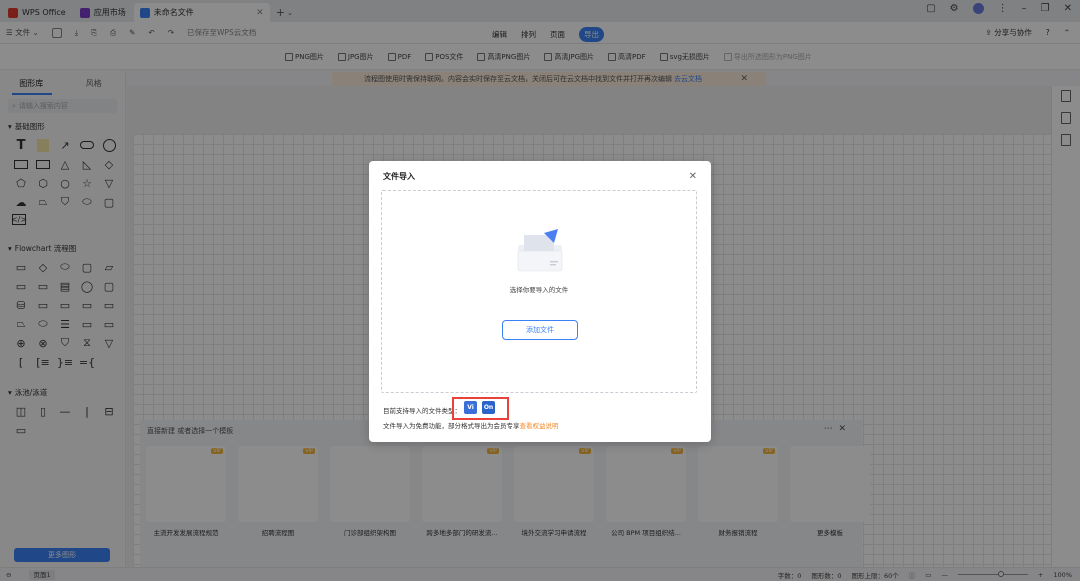 The width and height of the screenshot is (1080, 581). What do you see at coordinates (399, 176) in the screenshot?
I see `dialog-title: 文件导入` at bounding box center [399, 176].